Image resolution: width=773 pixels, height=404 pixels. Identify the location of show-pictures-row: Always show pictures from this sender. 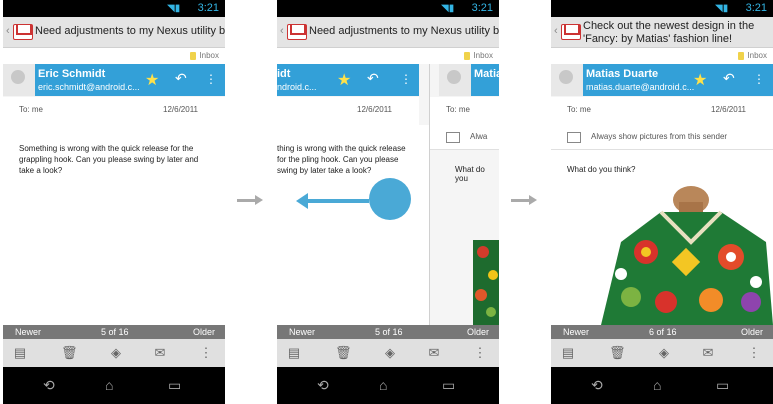
(662, 137).